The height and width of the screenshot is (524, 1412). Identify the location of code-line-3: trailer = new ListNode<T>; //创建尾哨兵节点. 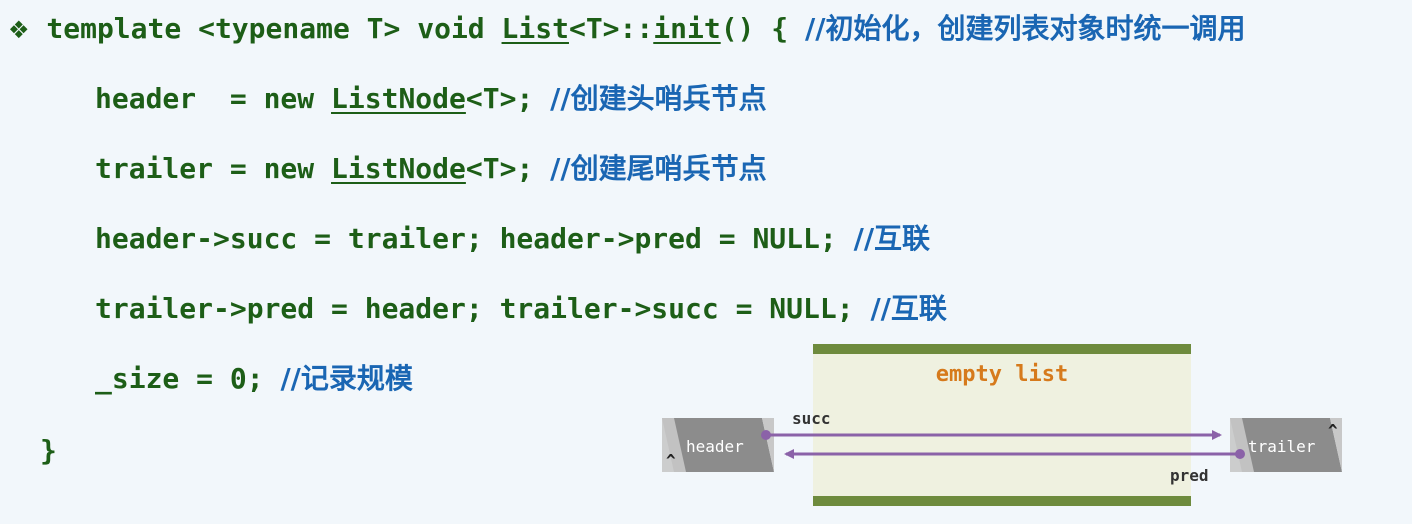
(431, 169).